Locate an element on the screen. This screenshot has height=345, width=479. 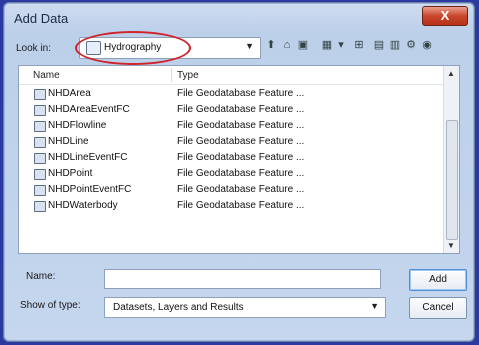
show-type-select: Datasets, Layers and Results ▼ is located at coordinates (245, 307).